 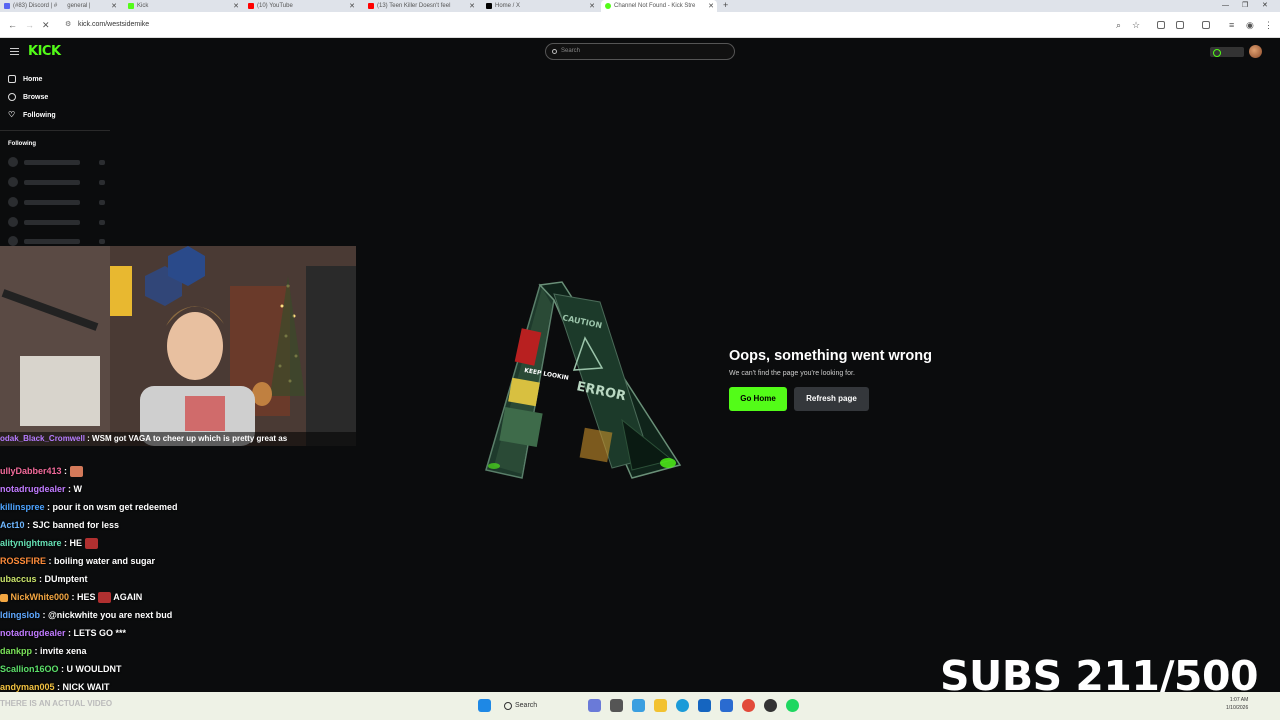 I want to click on compass-icon, so click(x=12, y=97).